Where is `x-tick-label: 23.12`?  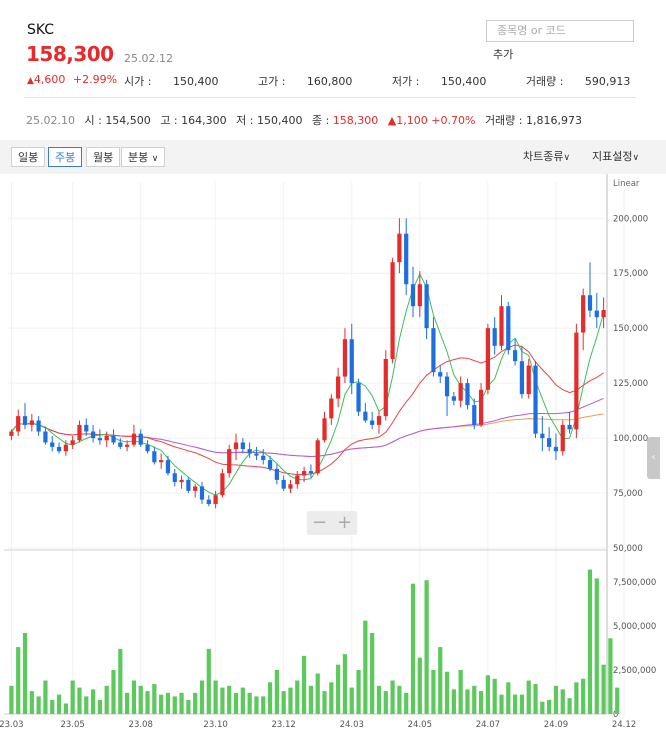
x-tick-label: 23.12 is located at coordinates (284, 725).